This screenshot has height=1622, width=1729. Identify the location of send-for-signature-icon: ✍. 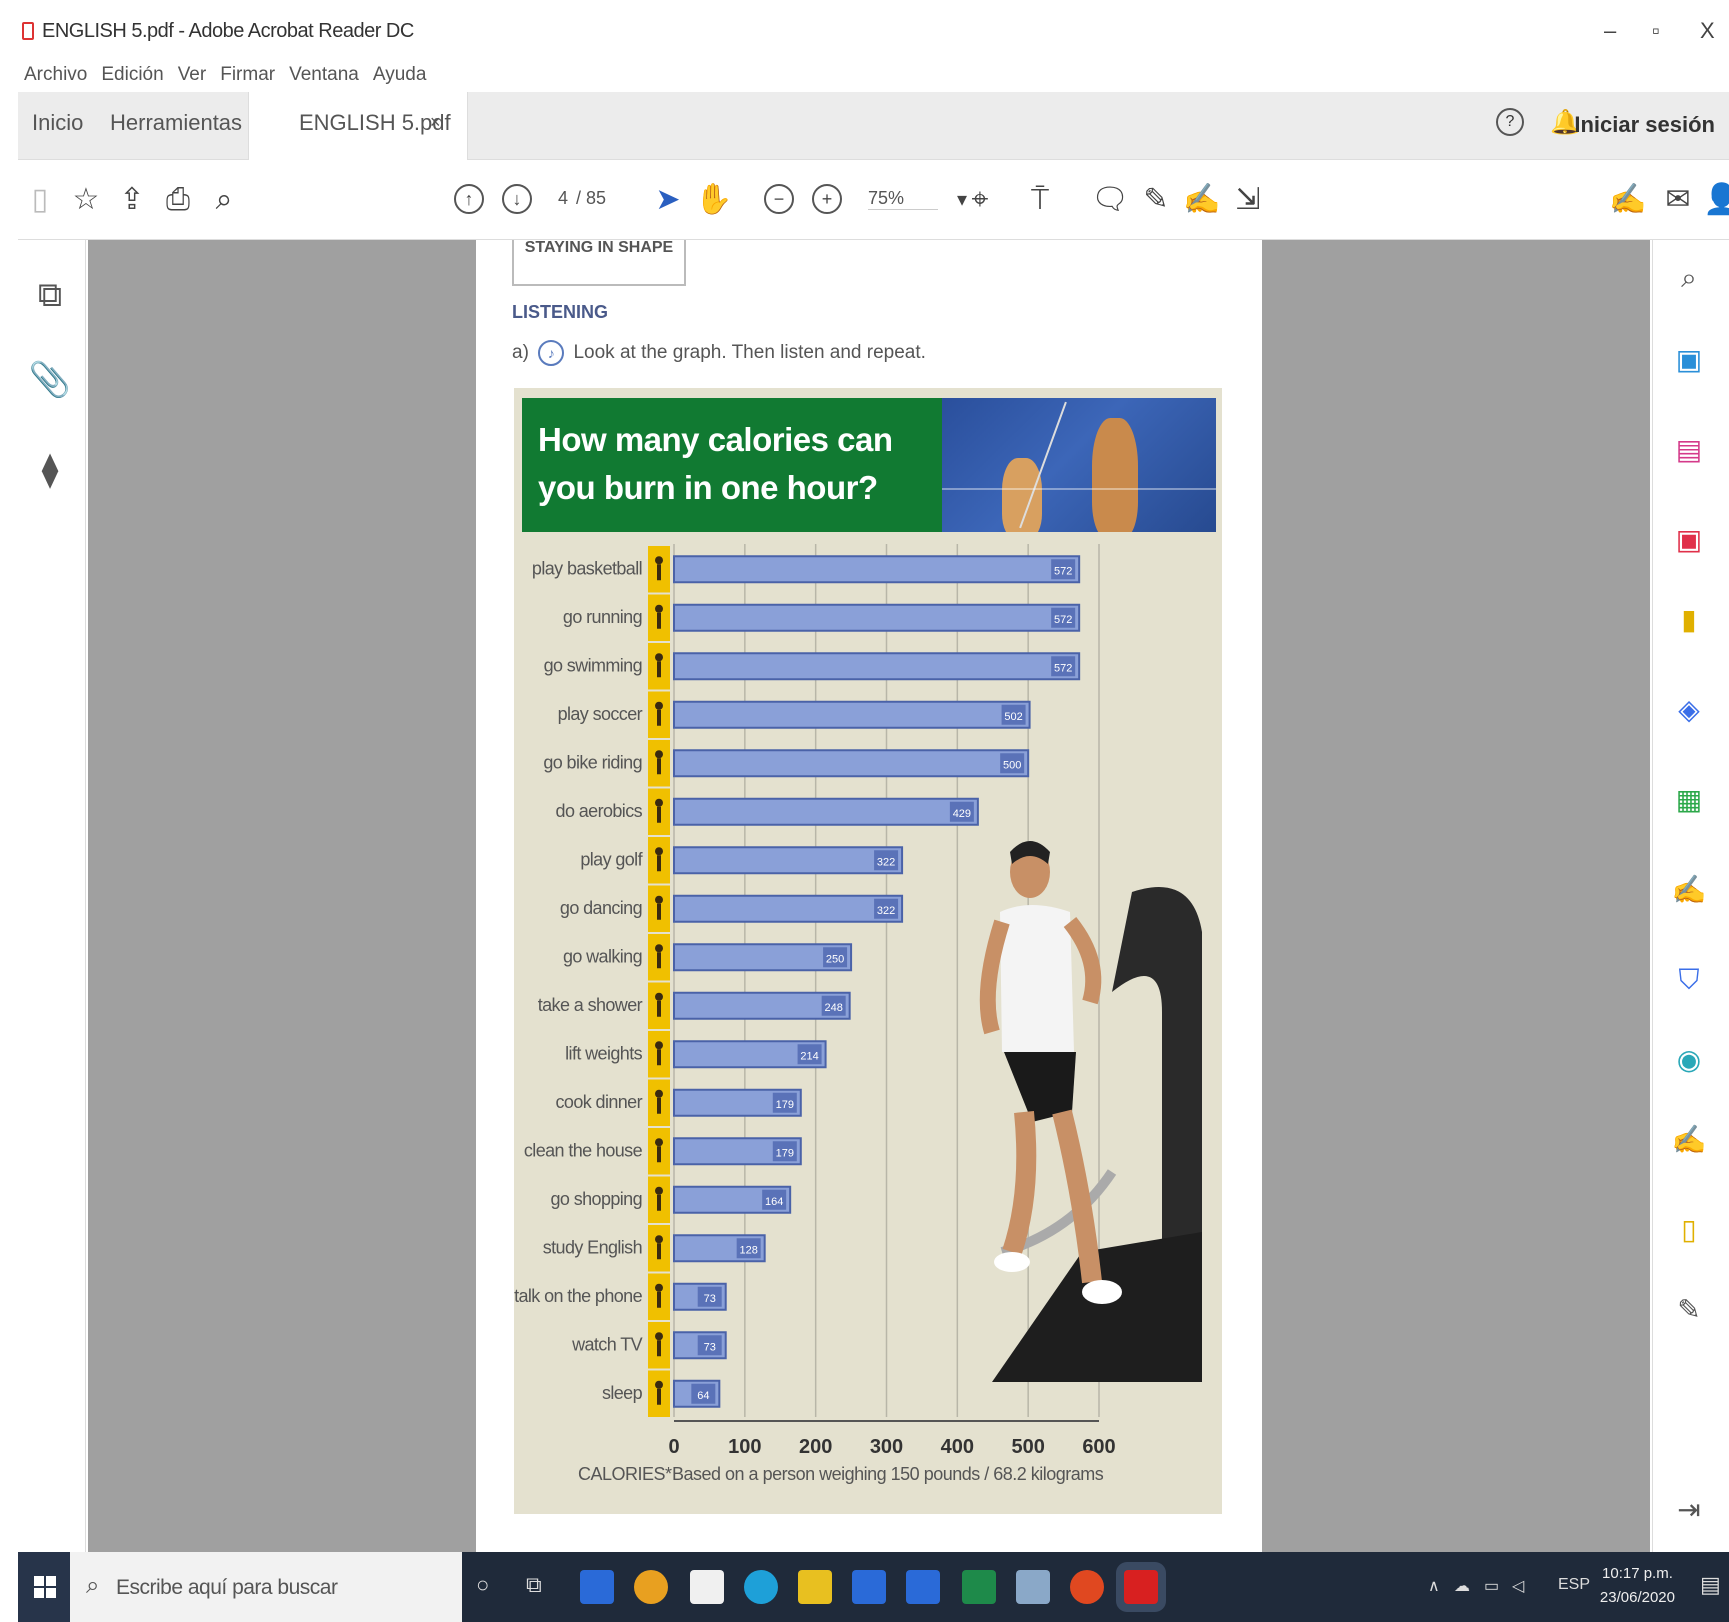
(1689, 1140).